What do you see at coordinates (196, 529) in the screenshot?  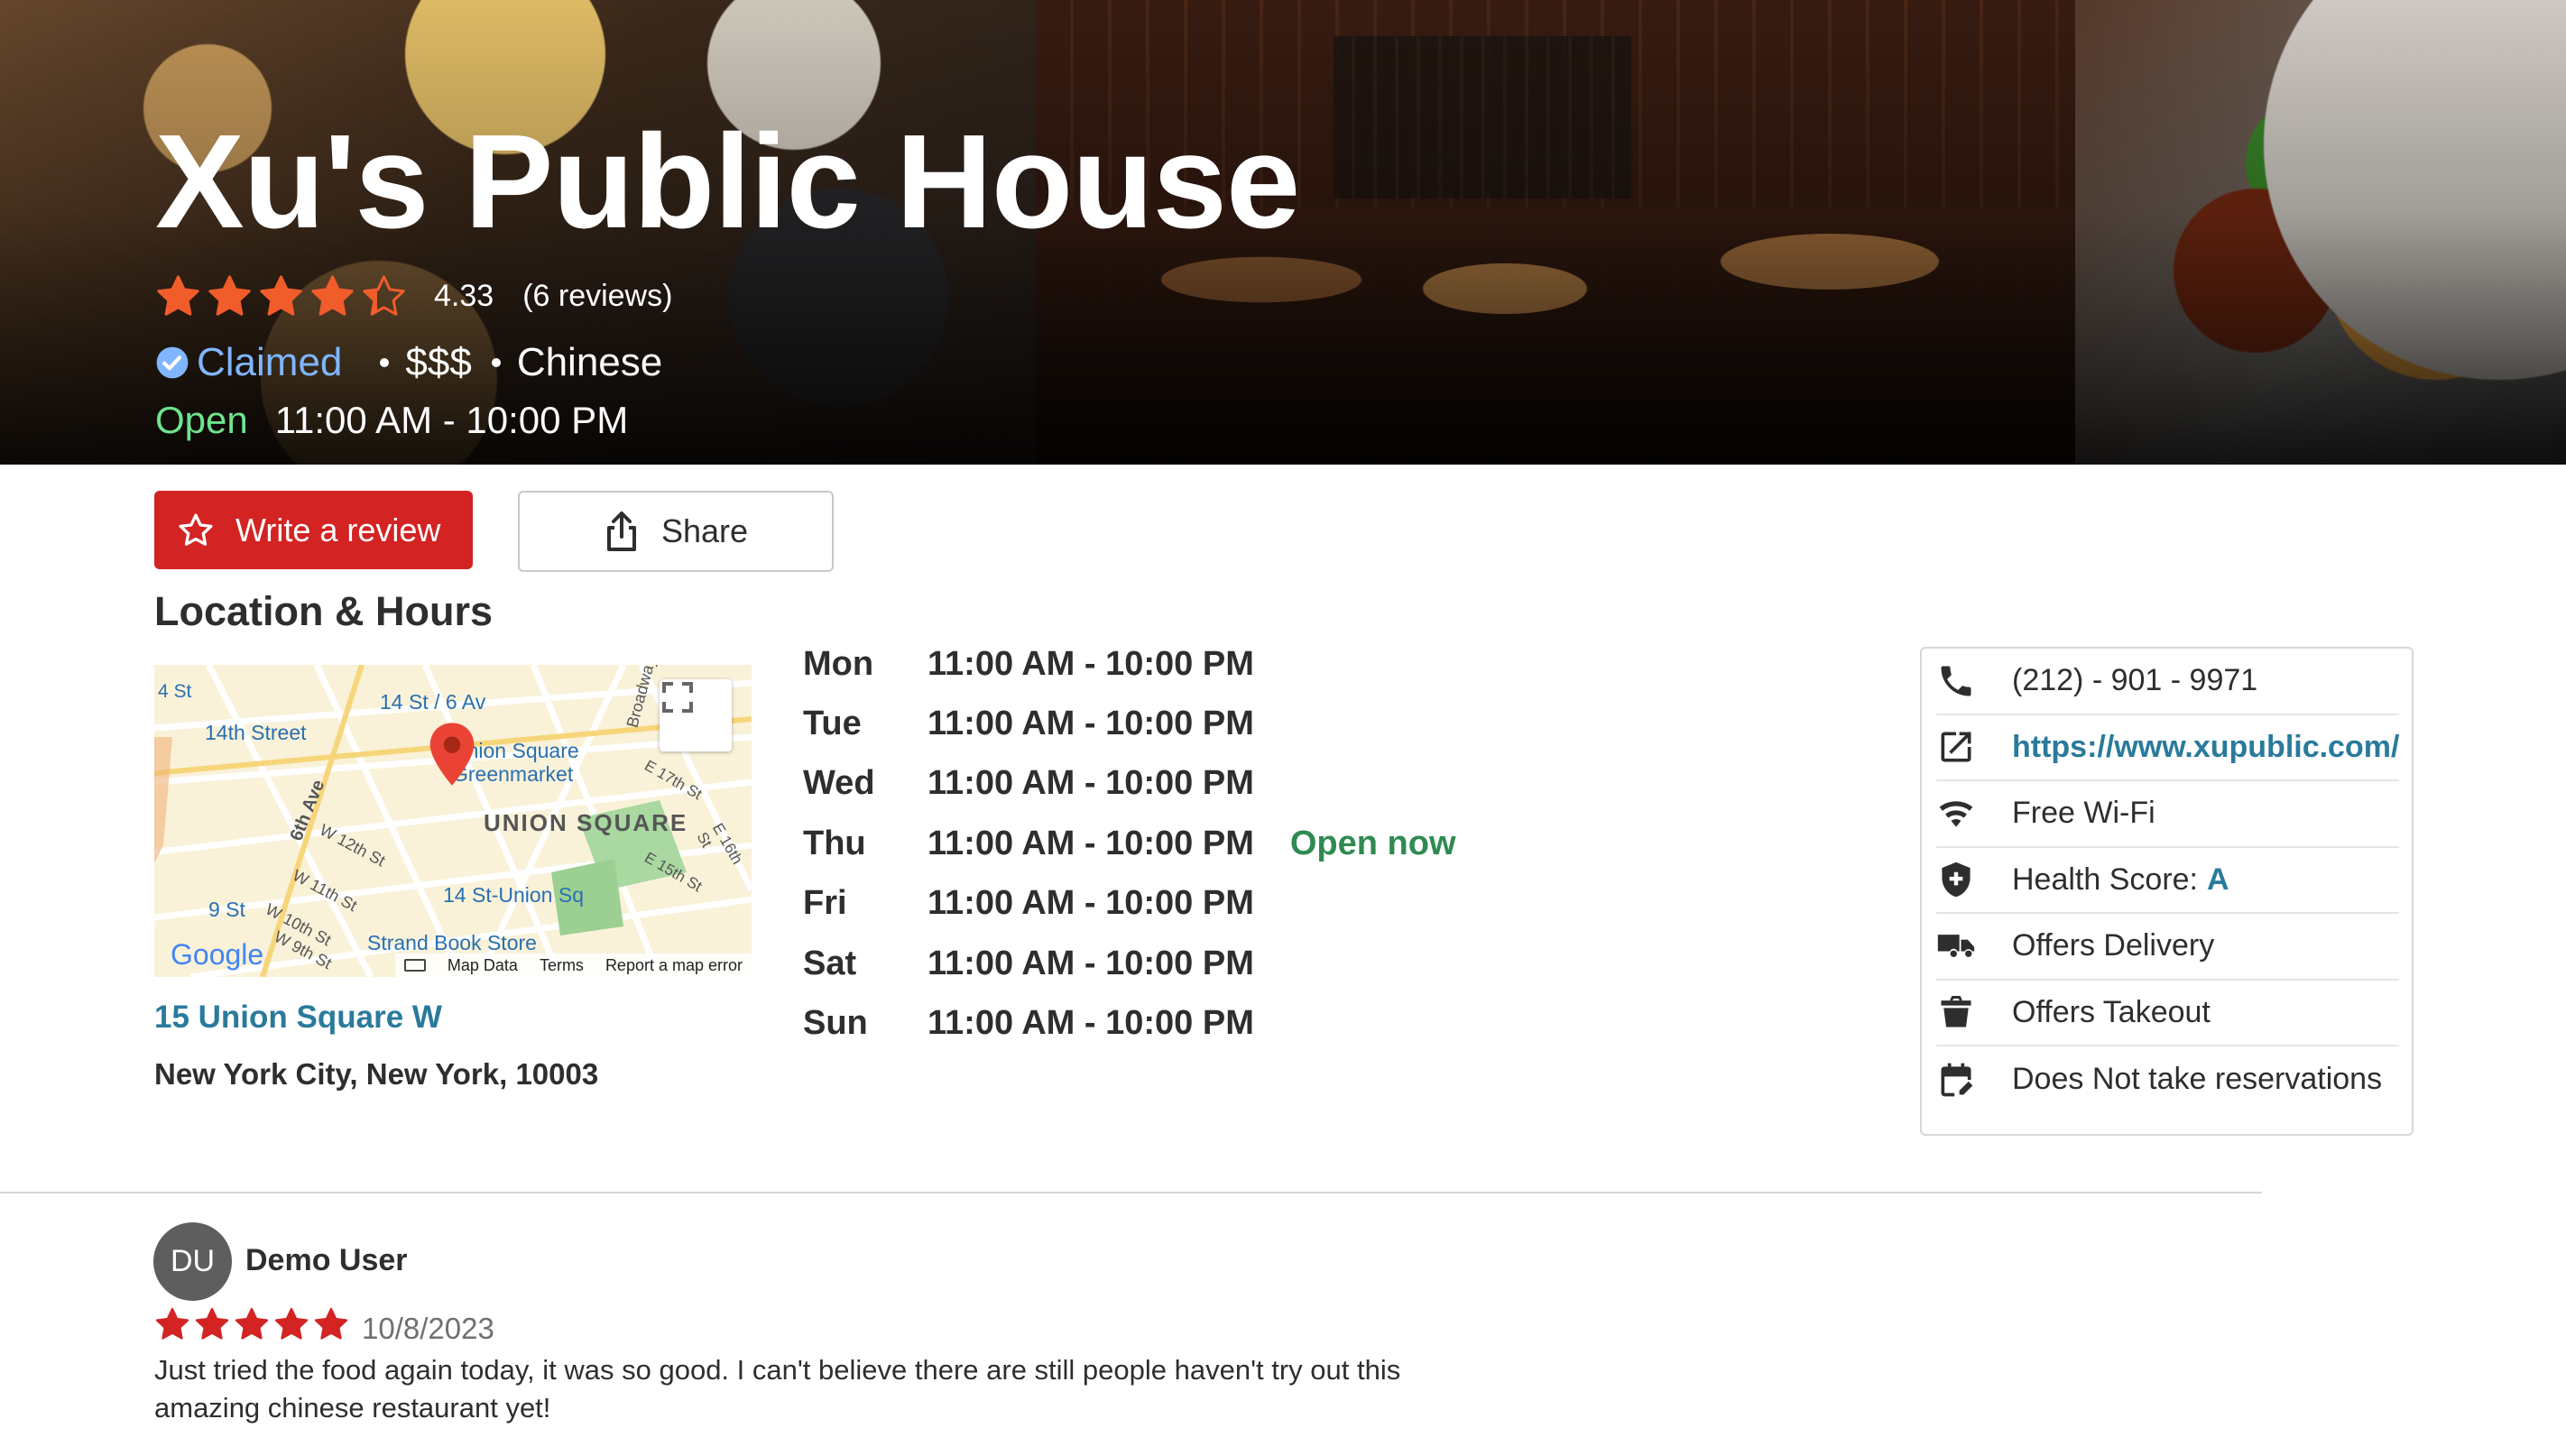 I see `star-outline-icon` at bounding box center [196, 529].